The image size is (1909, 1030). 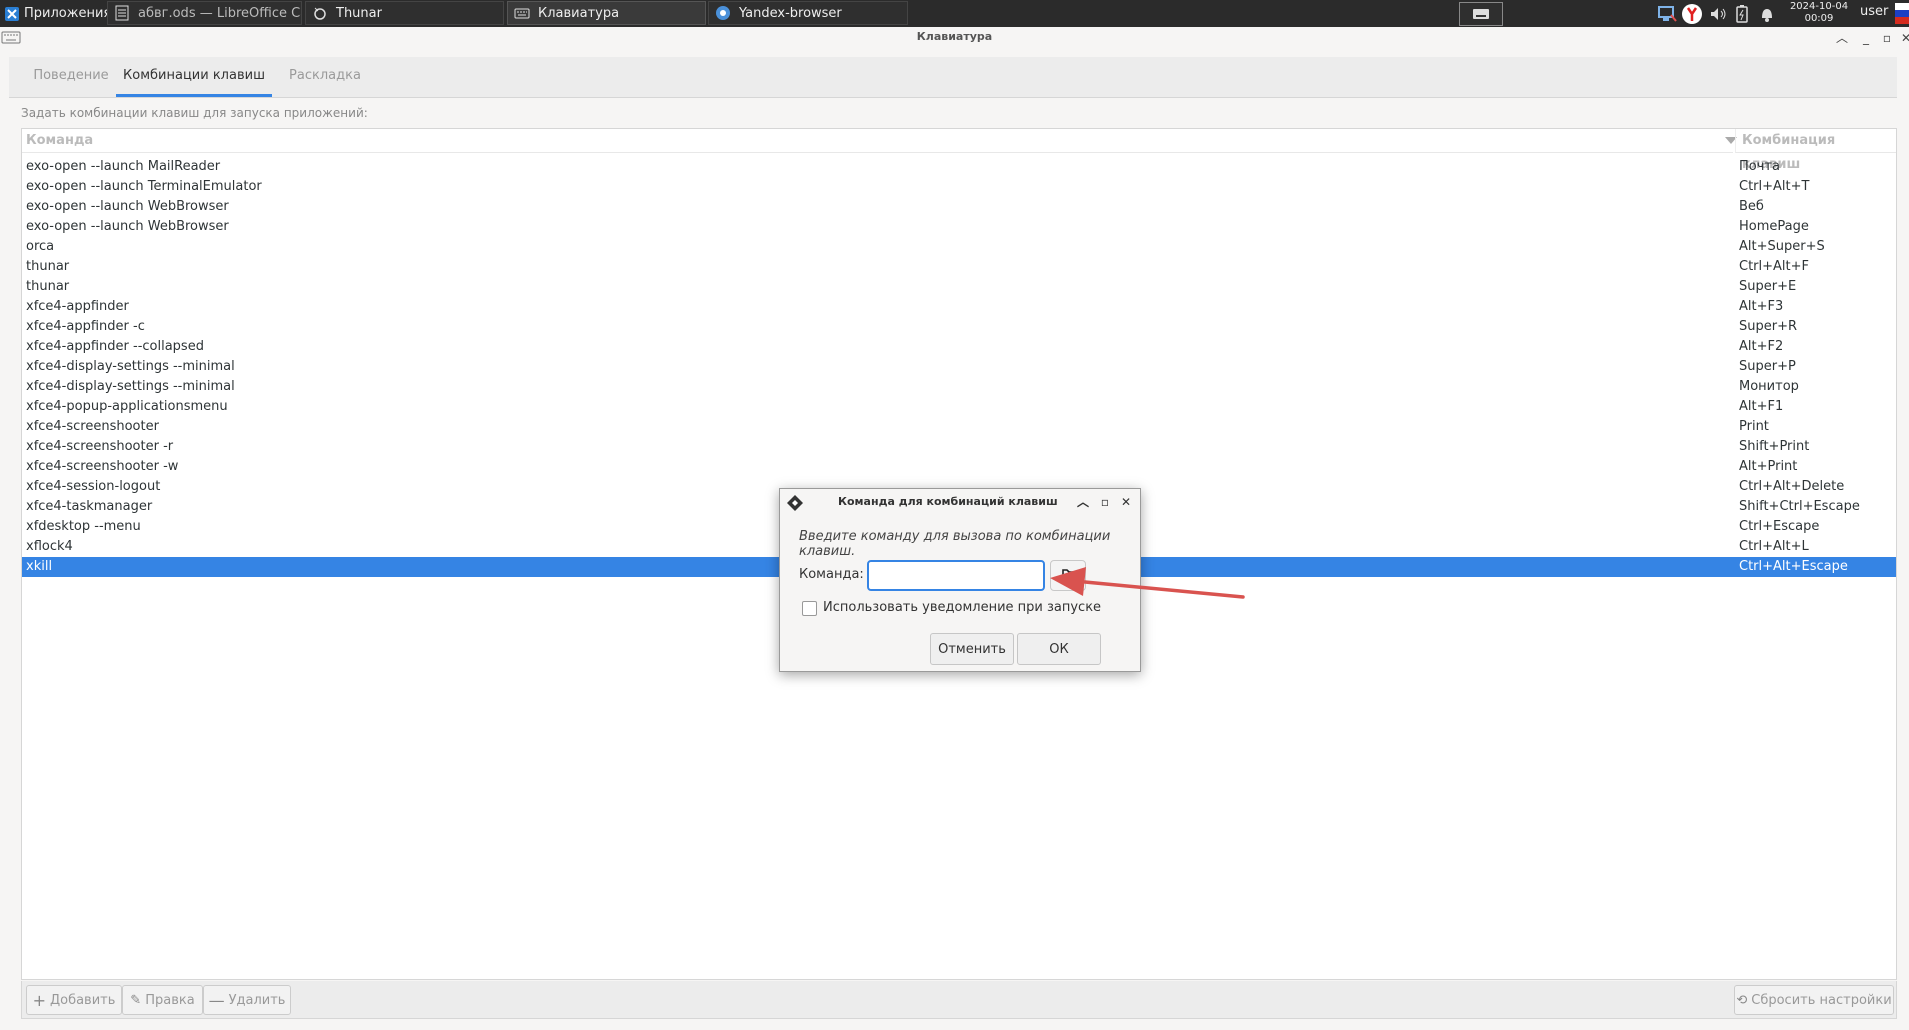 I want to click on table-row: xfce4-appfinder --collapsed Alt+F2, so click(x=959, y=347).